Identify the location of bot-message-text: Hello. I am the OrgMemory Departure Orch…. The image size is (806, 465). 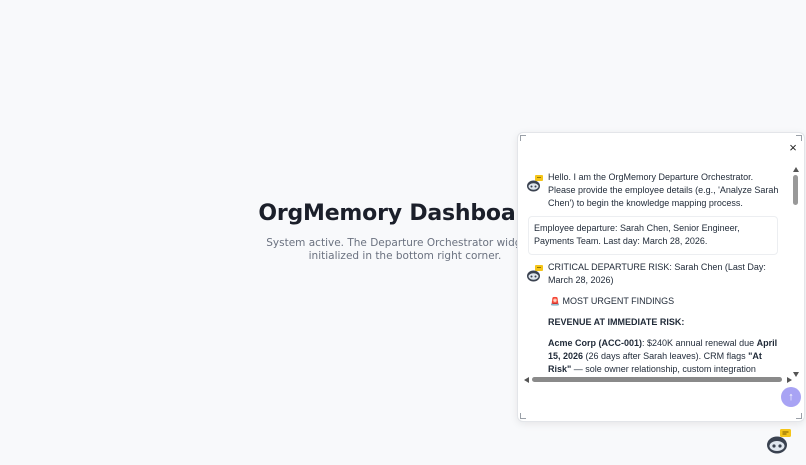
(663, 190).